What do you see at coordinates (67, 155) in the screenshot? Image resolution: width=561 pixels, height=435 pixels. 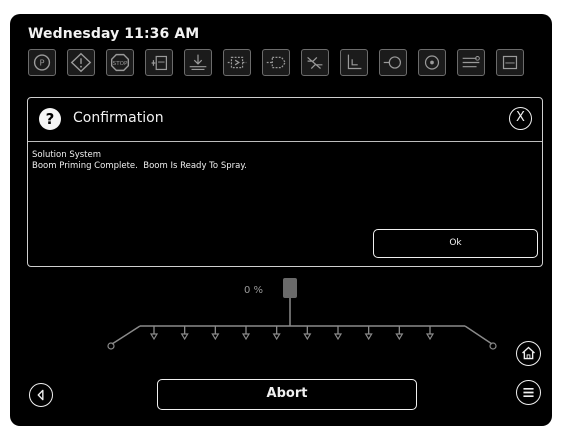 I see `message-line-1: Solution System` at bounding box center [67, 155].